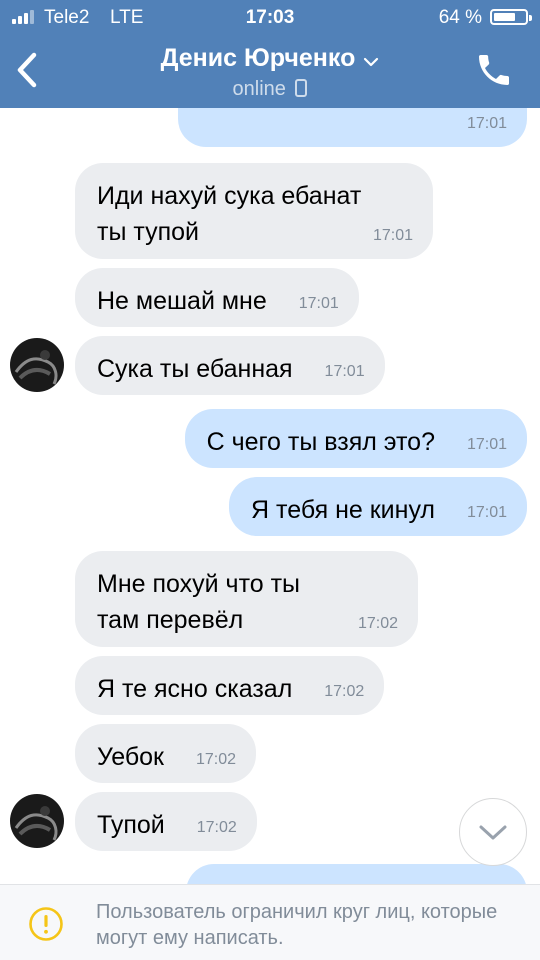 The image size is (540, 960). What do you see at coordinates (460, 17) in the screenshot?
I see `battery-percent: 64 %` at bounding box center [460, 17].